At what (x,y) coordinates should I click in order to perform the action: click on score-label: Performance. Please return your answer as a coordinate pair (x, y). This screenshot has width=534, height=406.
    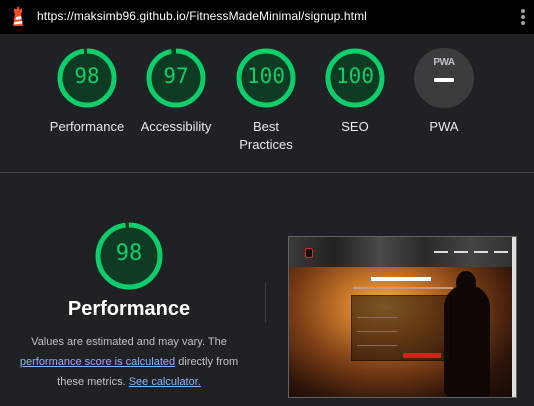
    Looking at the image, I should click on (87, 126).